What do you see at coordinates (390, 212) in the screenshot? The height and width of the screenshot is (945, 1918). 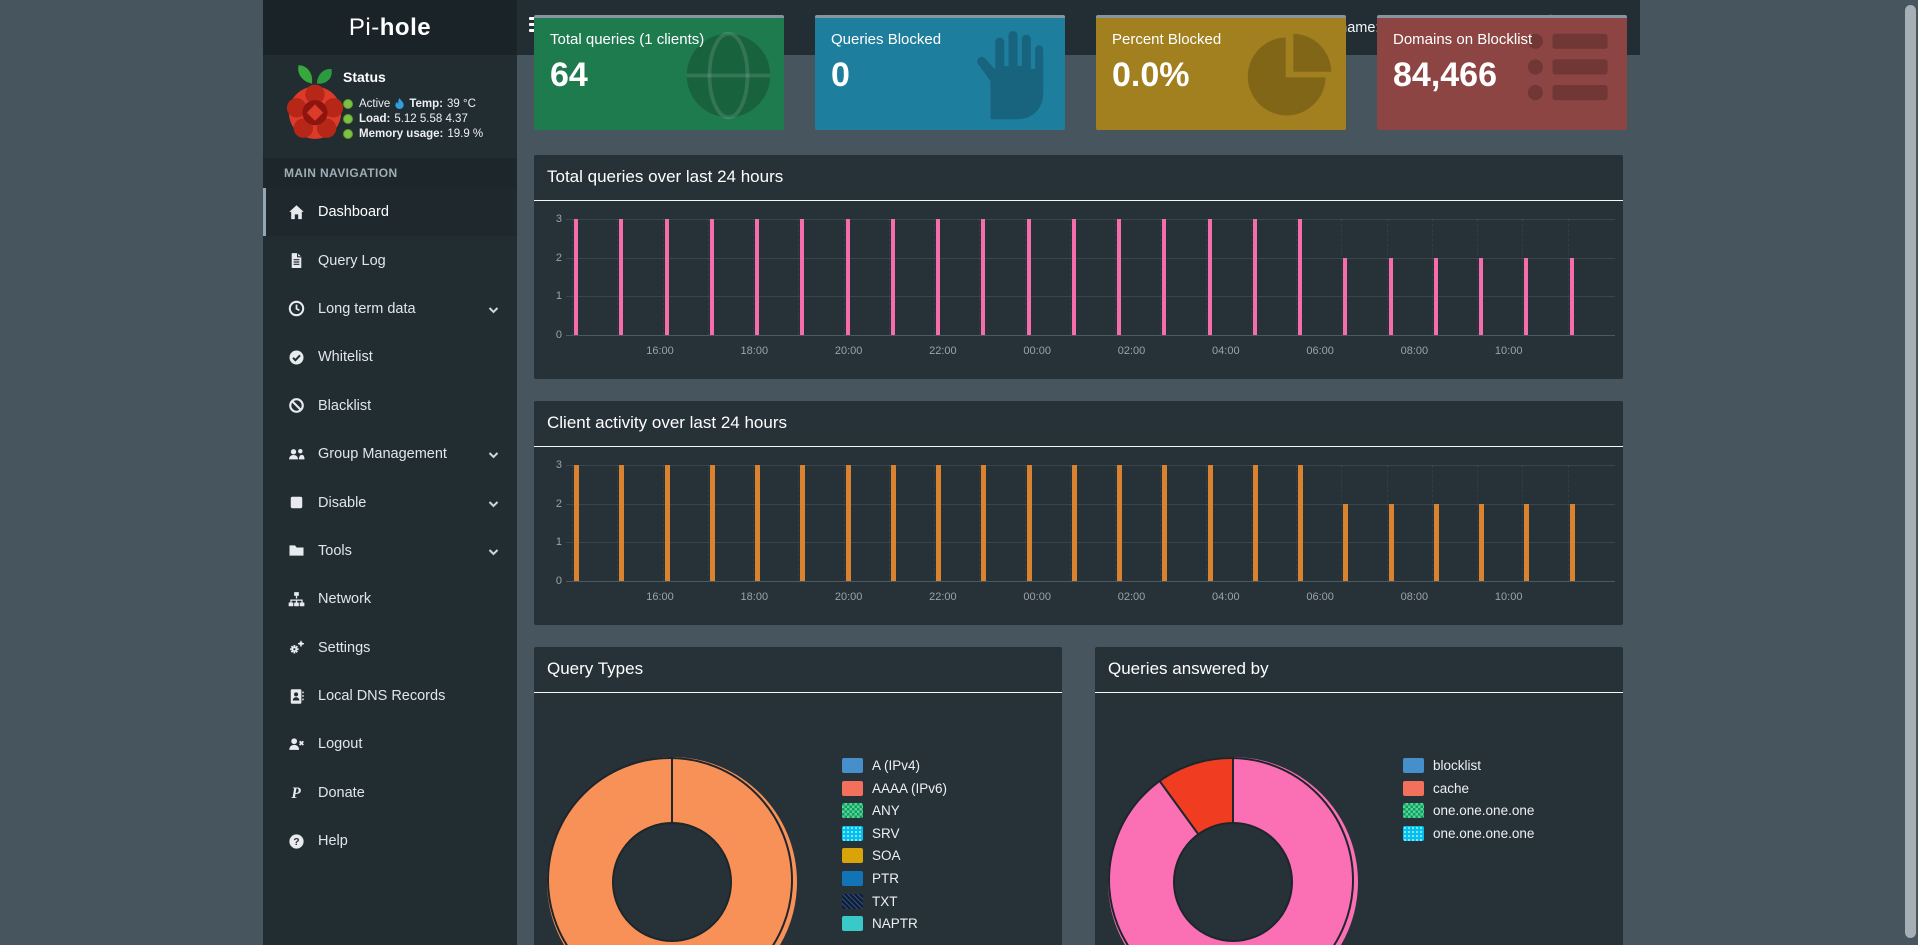 I see `sidebar-item-dashboard: Dashboard` at bounding box center [390, 212].